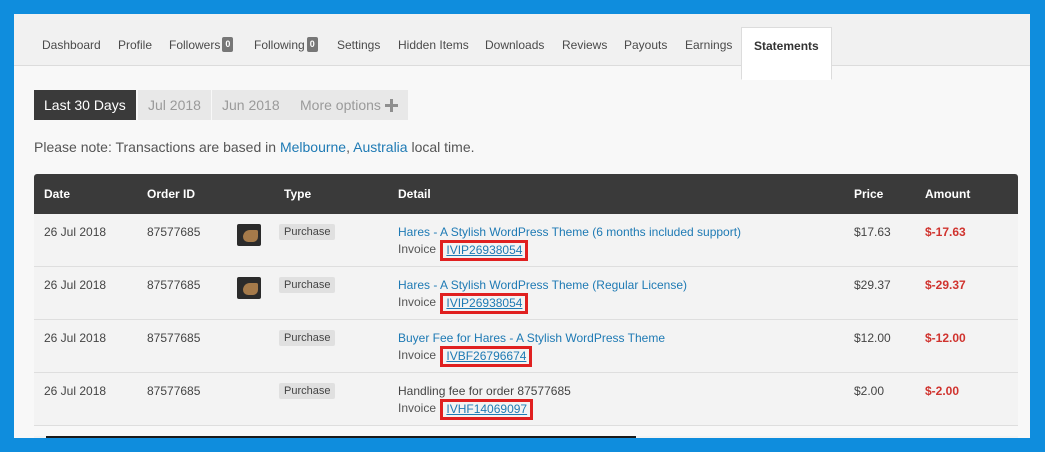 The width and height of the screenshot is (1045, 452). What do you see at coordinates (433, 45) in the screenshot?
I see `tab-label: Hidden Items` at bounding box center [433, 45].